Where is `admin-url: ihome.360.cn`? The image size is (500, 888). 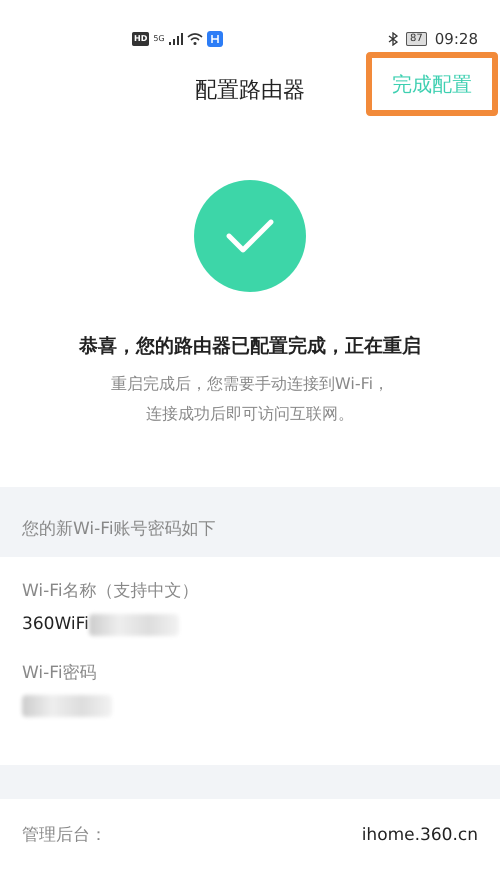
admin-url: ihome.360.cn is located at coordinates (420, 835).